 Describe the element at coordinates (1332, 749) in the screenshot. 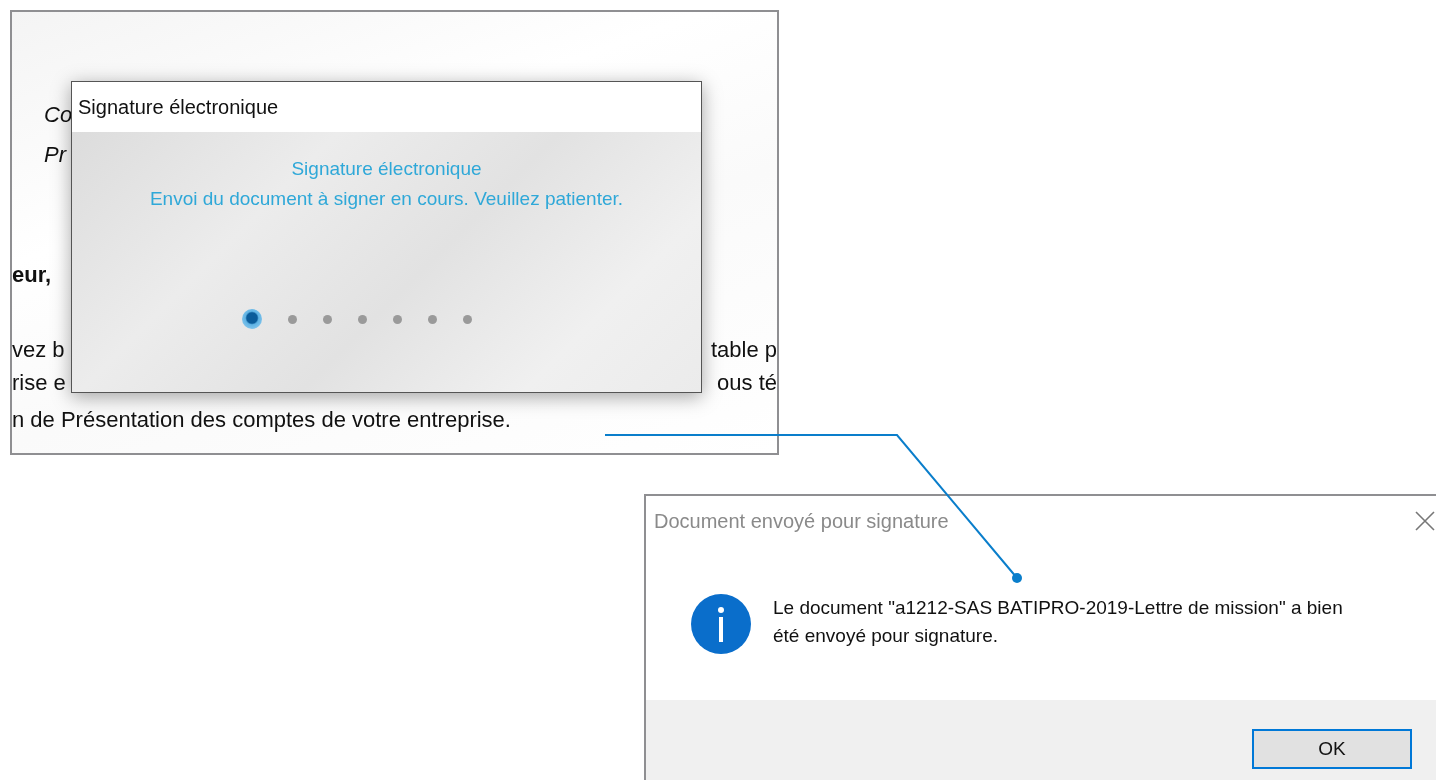

I see `ok-button: OK` at that location.